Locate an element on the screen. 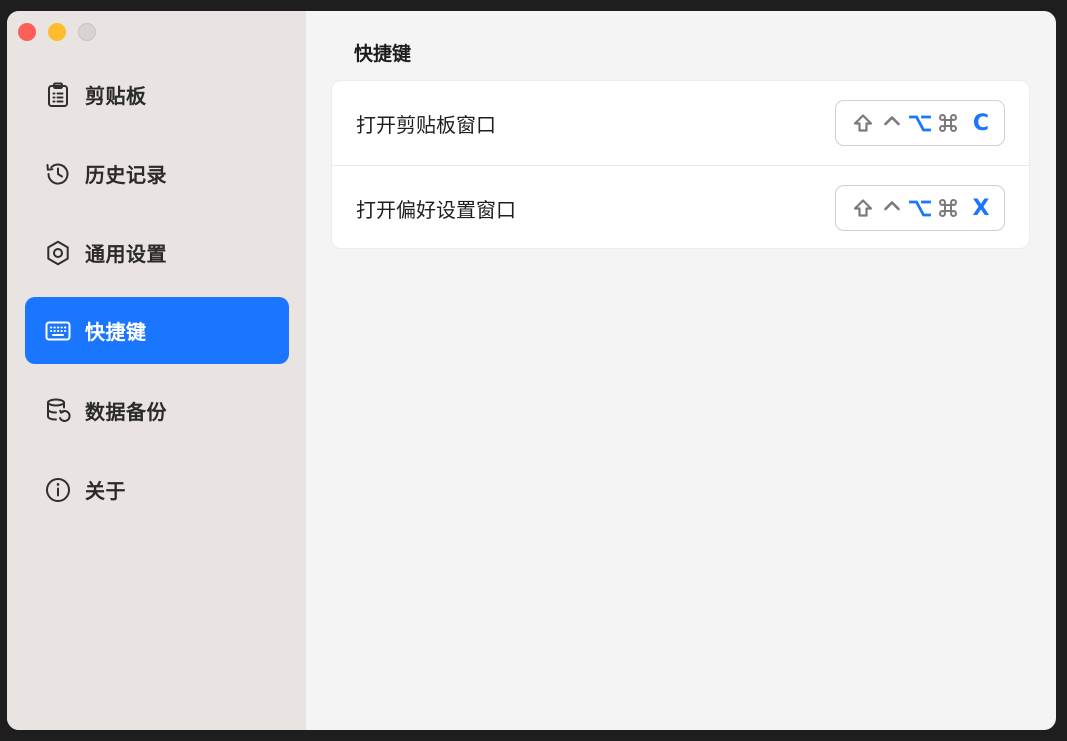  sidebar-item-label: 数据备份 is located at coordinates (126, 412).